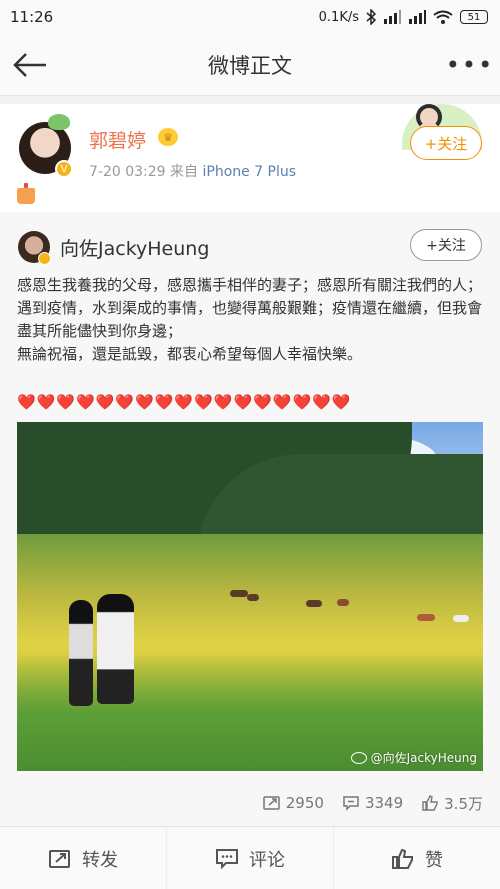 The height and width of the screenshot is (889, 500). What do you see at coordinates (249, 172) in the screenshot?
I see `post-source: iPhone 7 Plus` at bounding box center [249, 172].